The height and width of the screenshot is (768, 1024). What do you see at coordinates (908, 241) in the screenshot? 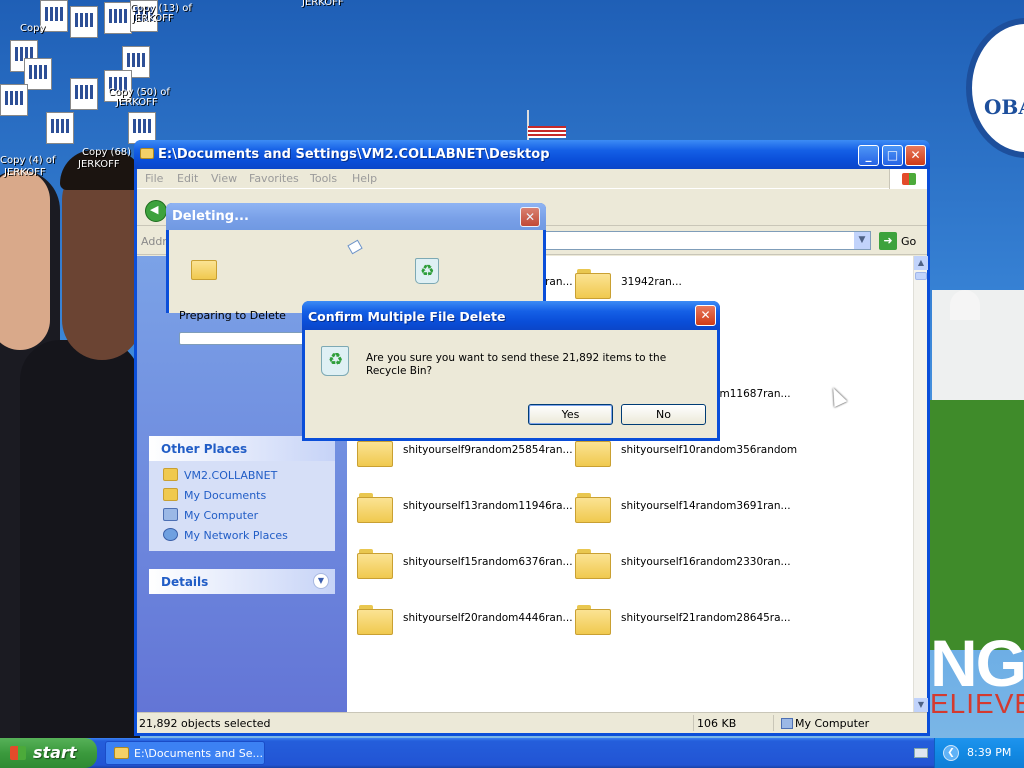
I see `go-button: Go` at bounding box center [908, 241].